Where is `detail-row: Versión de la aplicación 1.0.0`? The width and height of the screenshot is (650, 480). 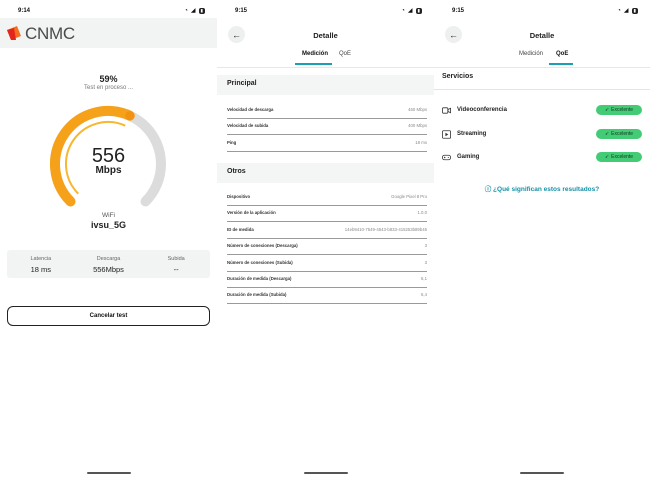
detail-row: Versión de la aplicación 1.0.0 is located at coordinates (327, 214).